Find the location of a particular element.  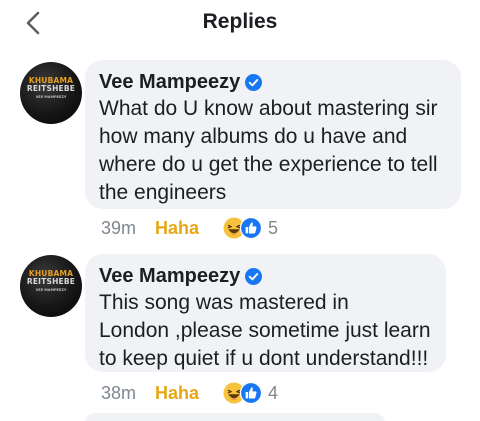

reaction-count: 5 is located at coordinates (273, 228).